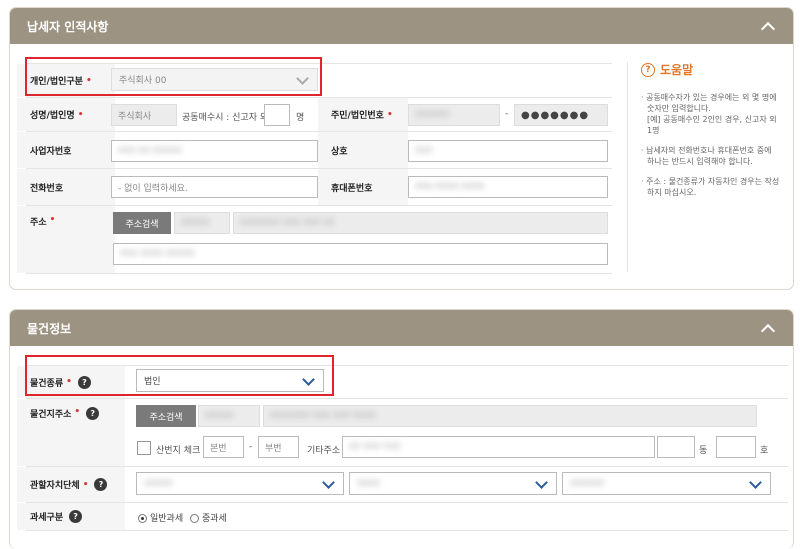 This screenshot has width=800, height=549. Describe the element at coordinates (202, 223) in the screenshot. I see `zip-field: 00000` at that location.